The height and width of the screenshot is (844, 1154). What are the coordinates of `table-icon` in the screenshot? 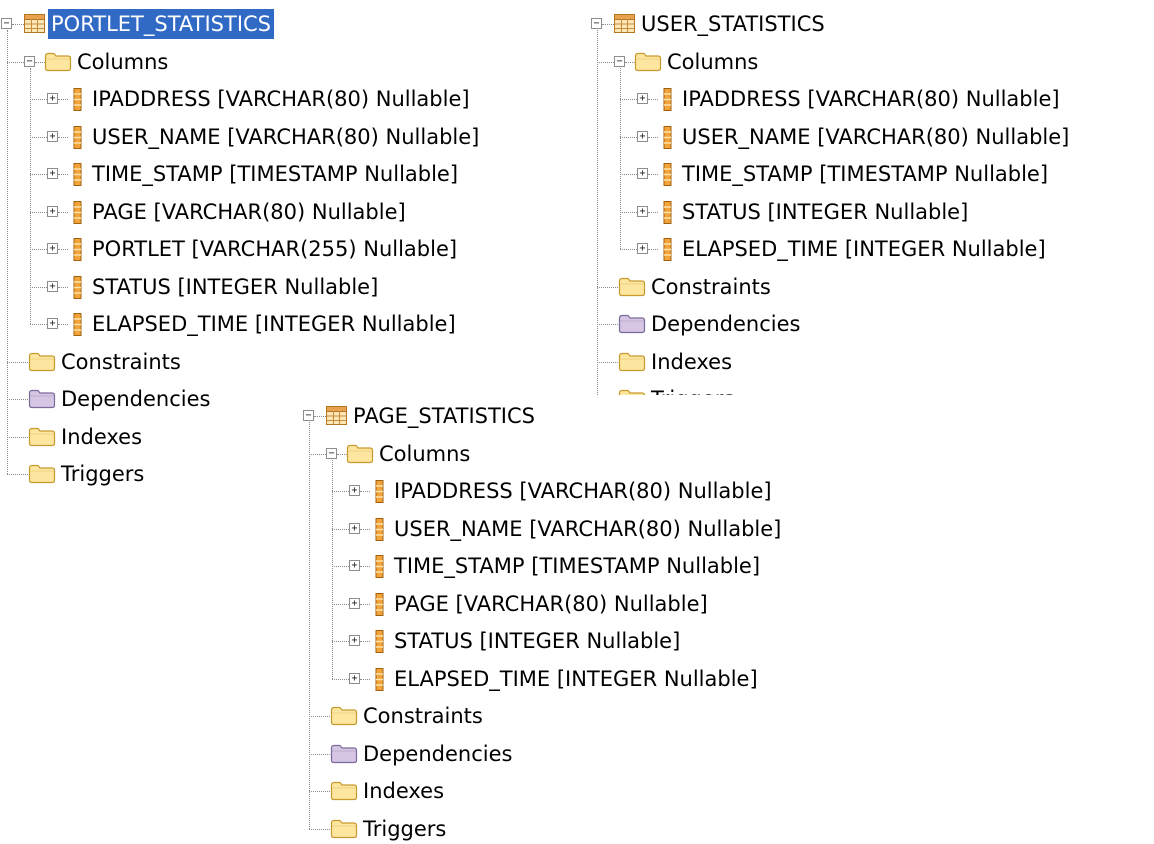 It's located at (34, 26).